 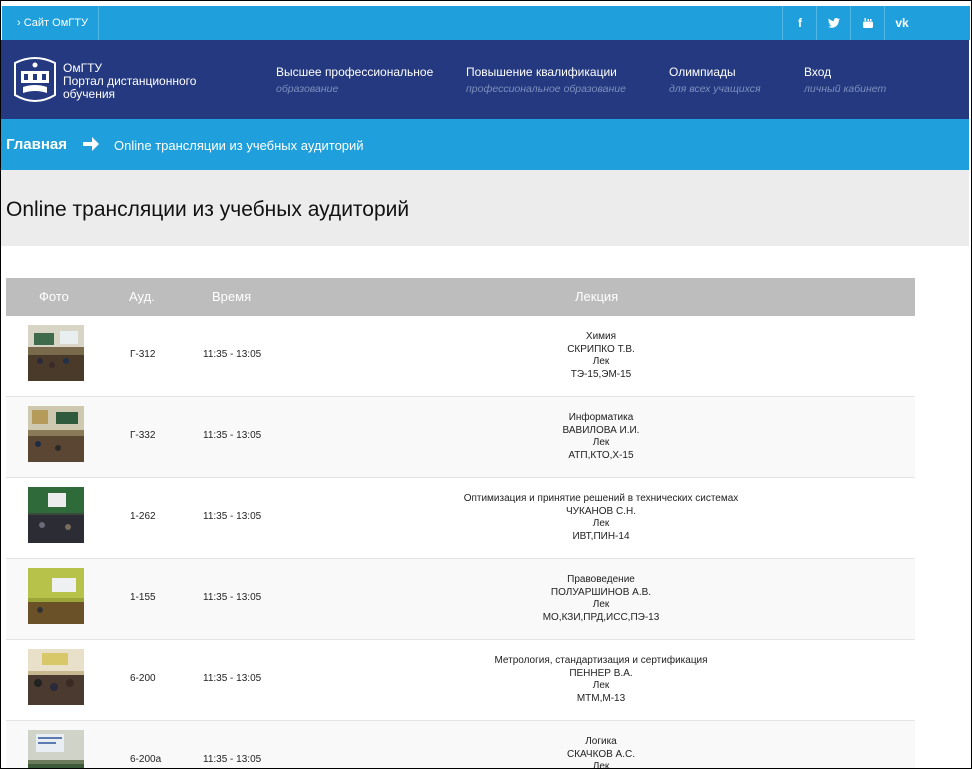 What do you see at coordinates (460, 297) in the screenshot?
I see `table-header: Фото Ауд. Время Лекция` at bounding box center [460, 297].